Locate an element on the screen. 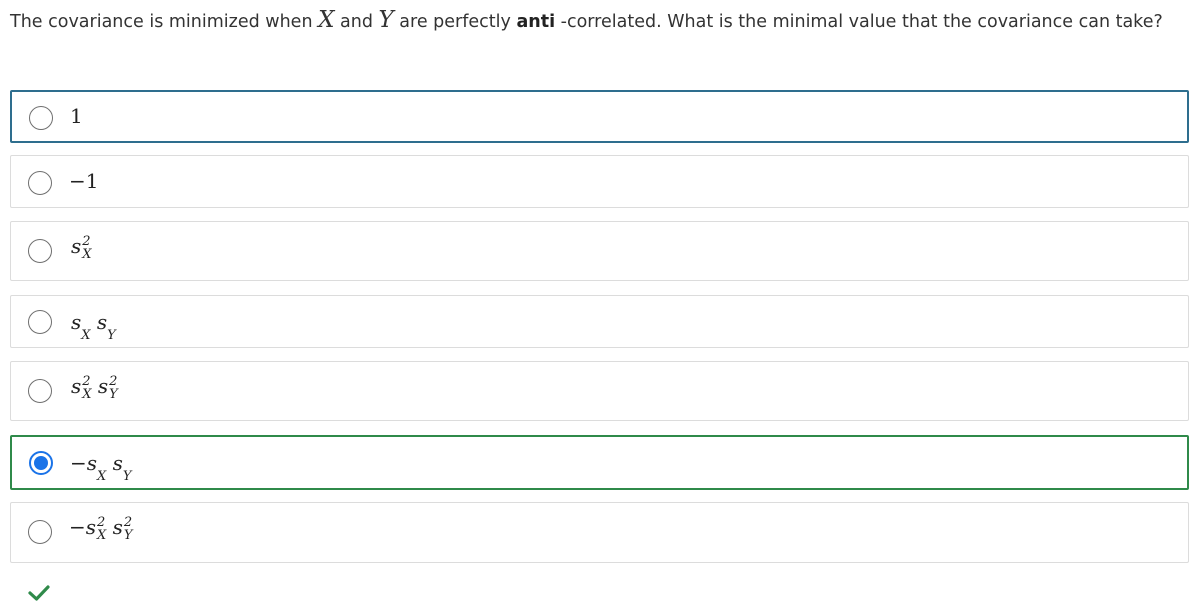 This screenshot has width=1204, height=614. option-label: 1 is located at coordinates (76, 116).